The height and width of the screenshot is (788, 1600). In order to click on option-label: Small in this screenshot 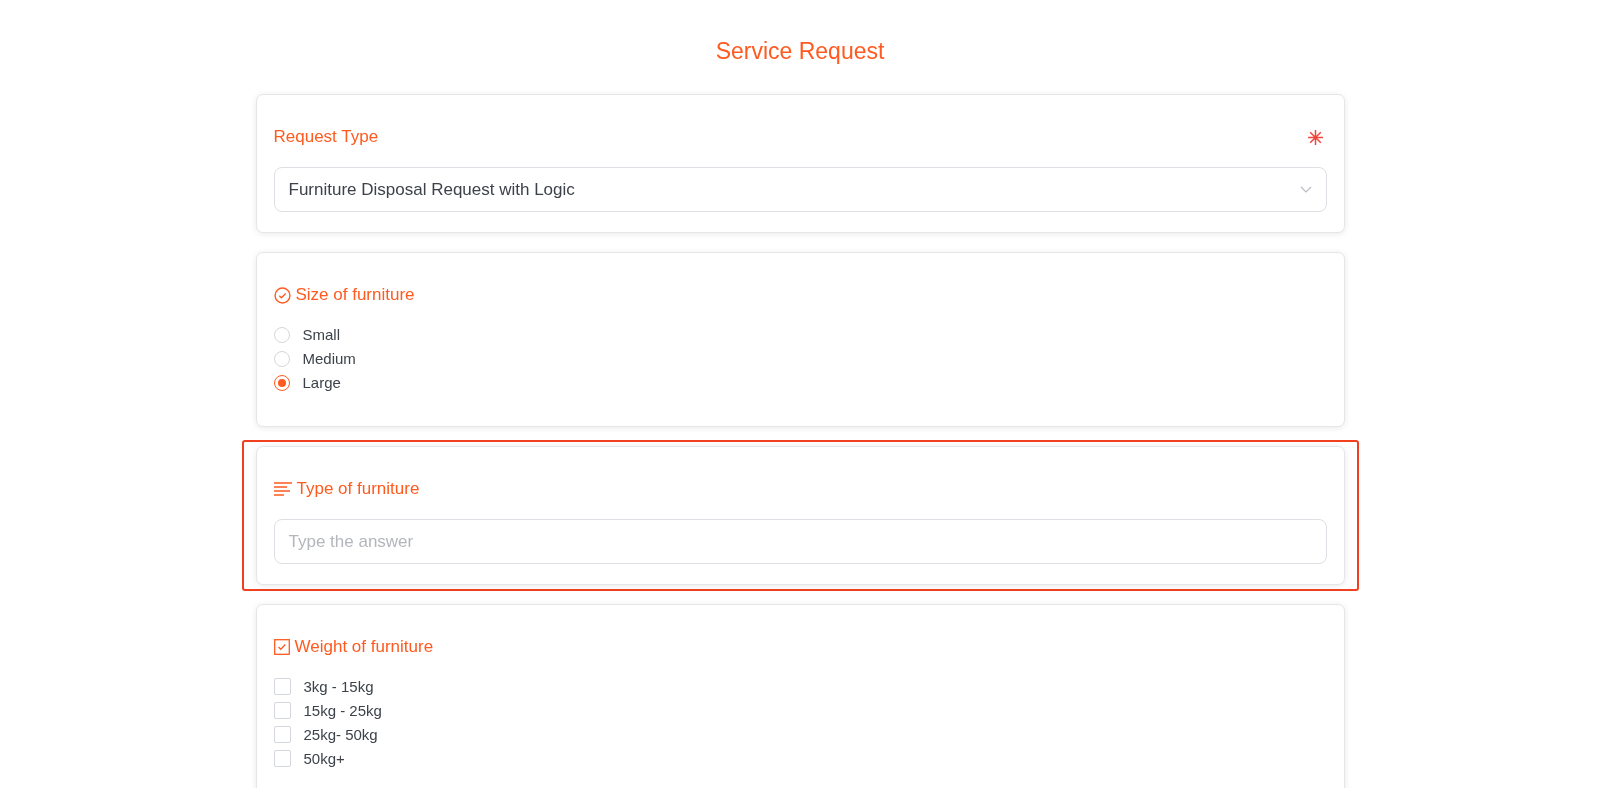, I will do `click(321, 334)`.